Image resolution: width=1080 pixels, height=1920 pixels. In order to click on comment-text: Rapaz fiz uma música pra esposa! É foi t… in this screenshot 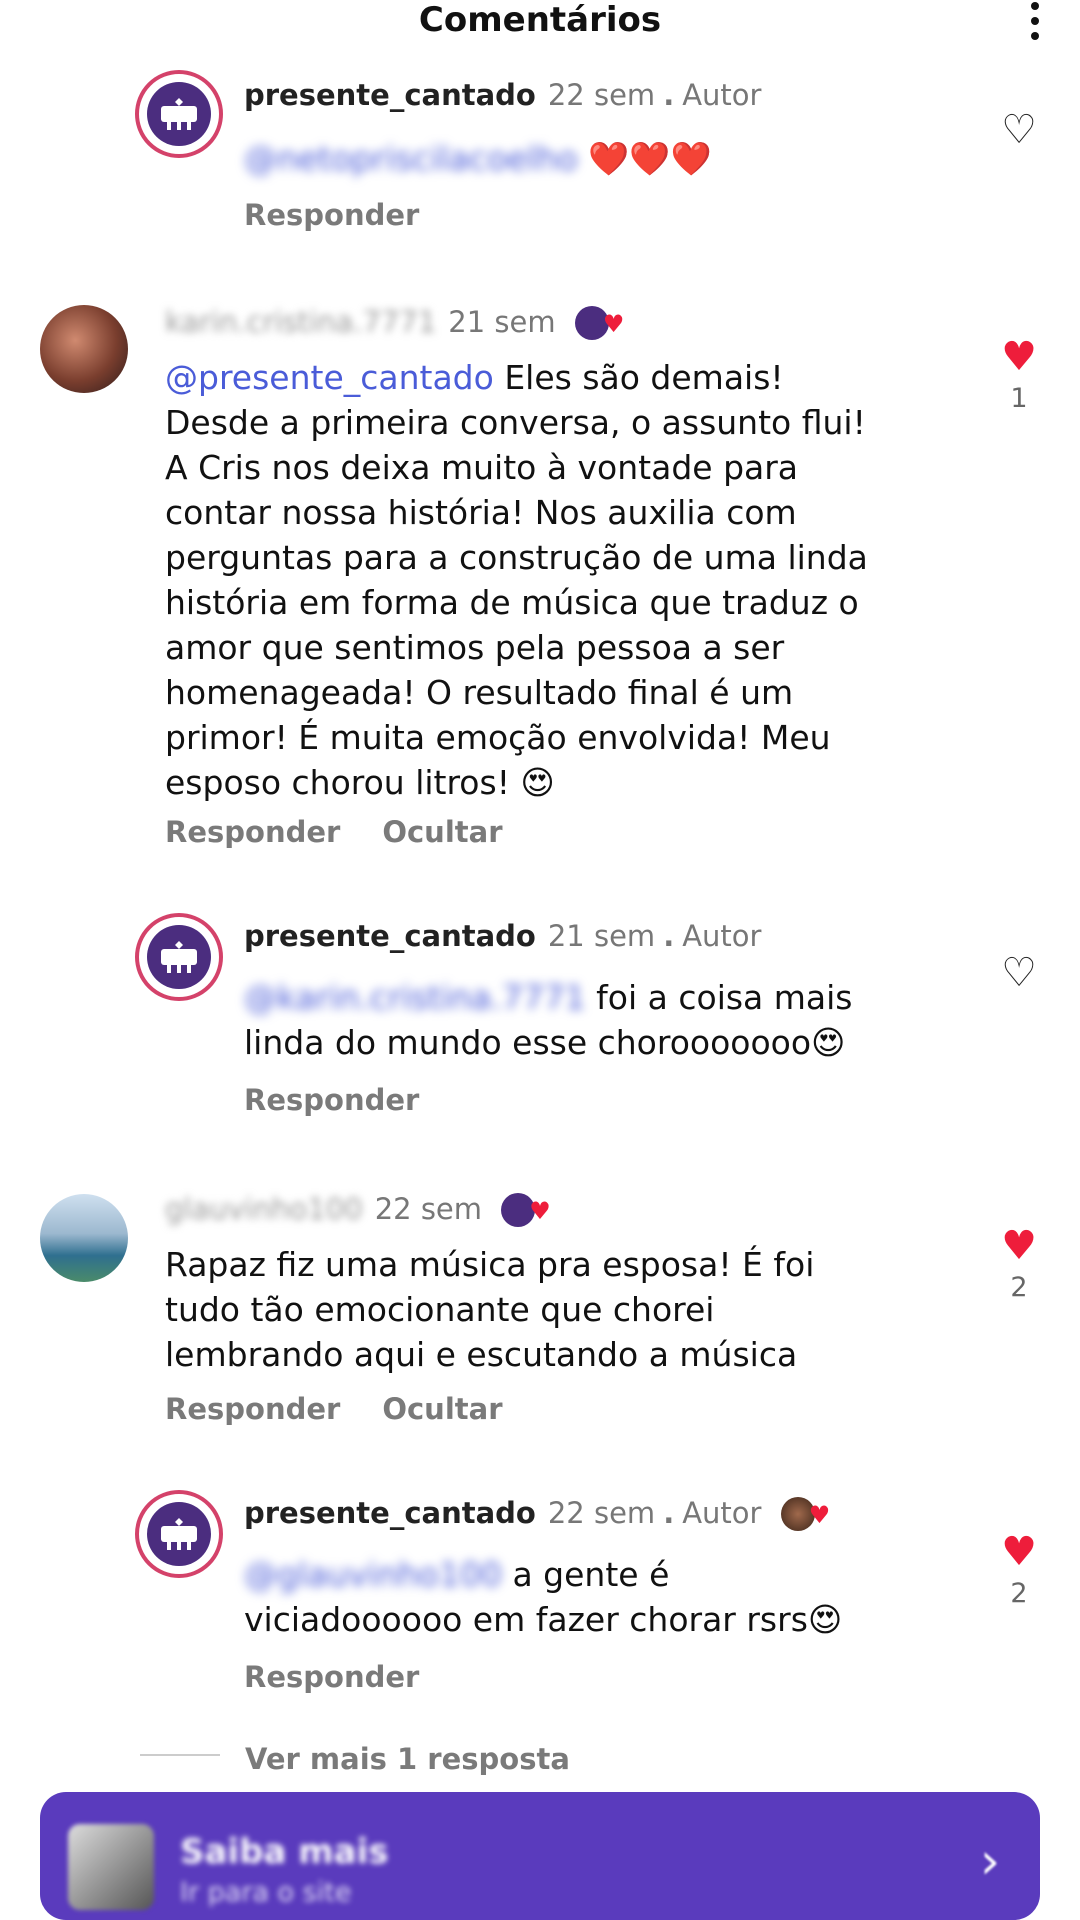, I will do `click(490, 1309)`.